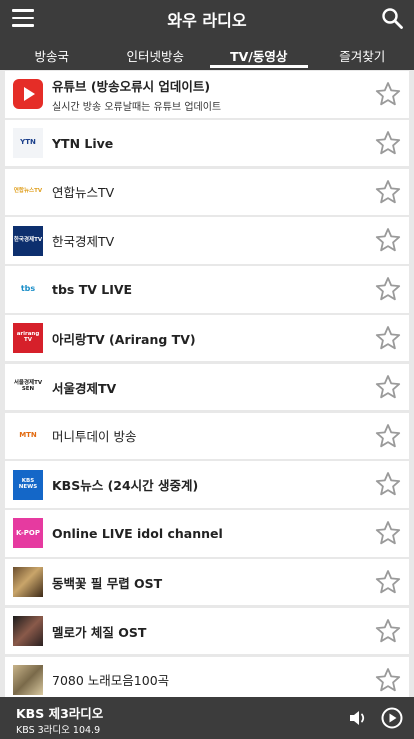  I want to click on item-title: YTN Live, so click(83, 143).